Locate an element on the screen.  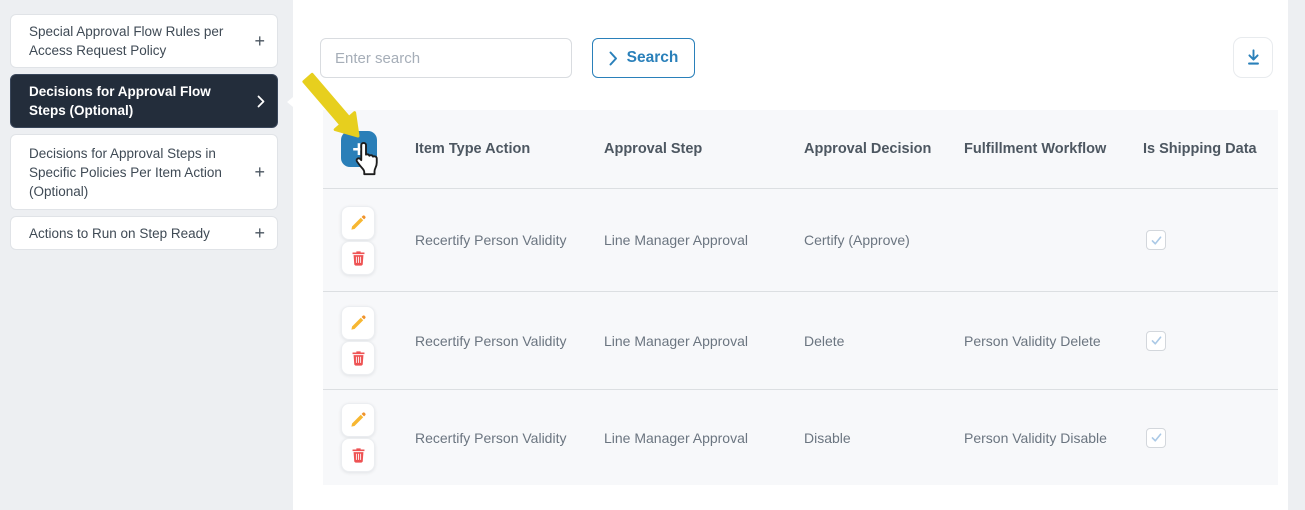
search-button: Search is located at coordinates (643, 58).